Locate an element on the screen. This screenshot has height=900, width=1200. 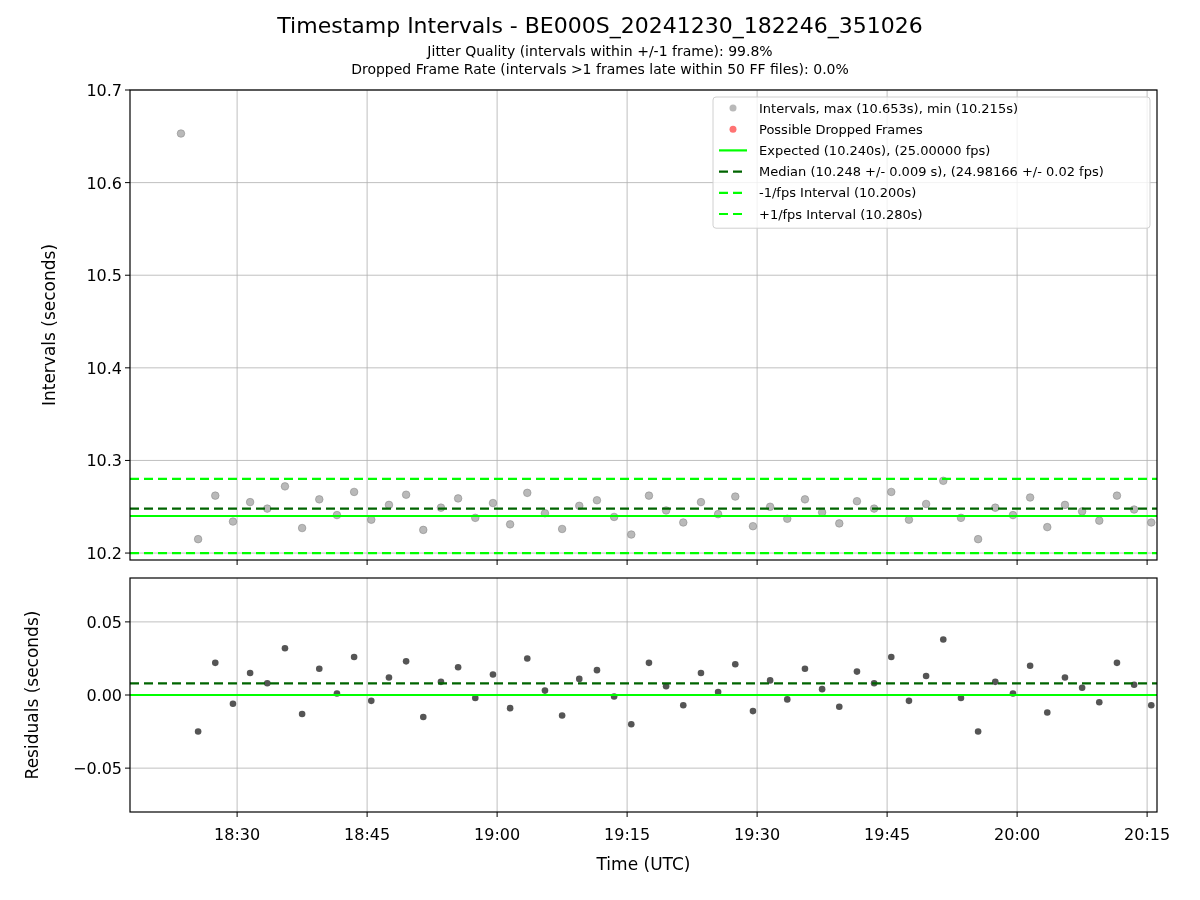
legend-label: Possible Dropped Frames is located at coordinates (841, 129).